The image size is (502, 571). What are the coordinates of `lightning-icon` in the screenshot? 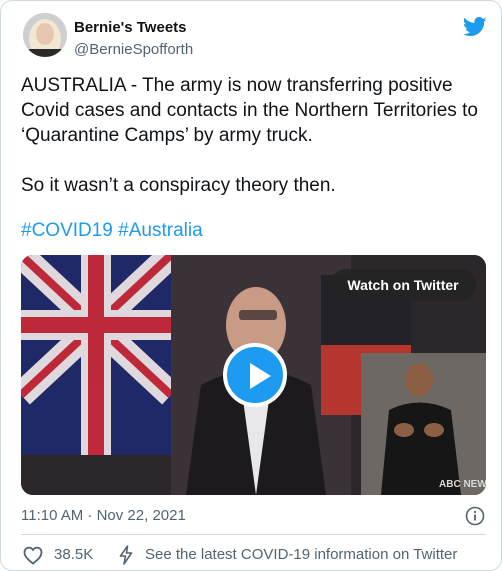 It's located at (126, 555).